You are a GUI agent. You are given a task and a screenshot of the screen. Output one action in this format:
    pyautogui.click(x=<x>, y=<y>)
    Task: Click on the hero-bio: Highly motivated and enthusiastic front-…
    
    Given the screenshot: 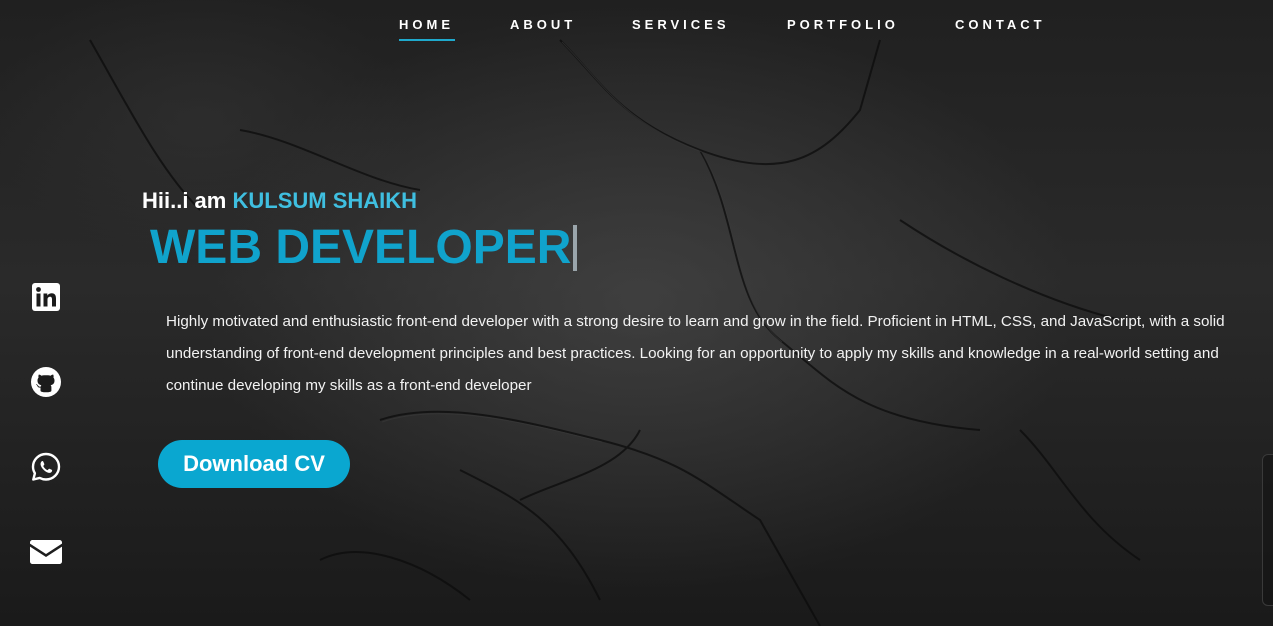 What is the action you would take?
    pyautogui.click(x=695, y=353)
    